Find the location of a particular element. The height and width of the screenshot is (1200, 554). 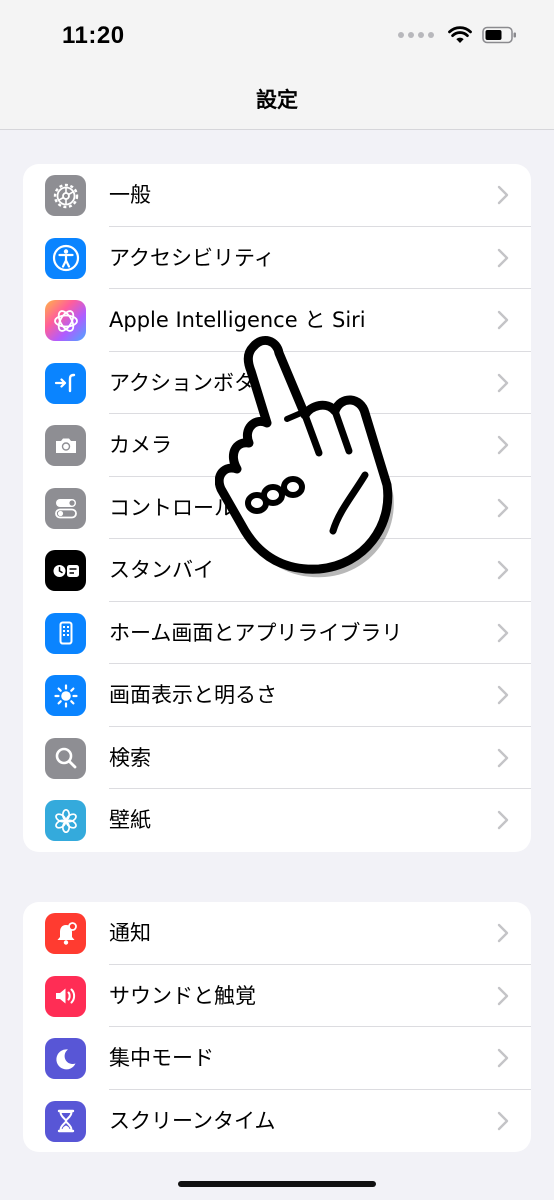

wifi-icon is located at coordinates (460, 34).